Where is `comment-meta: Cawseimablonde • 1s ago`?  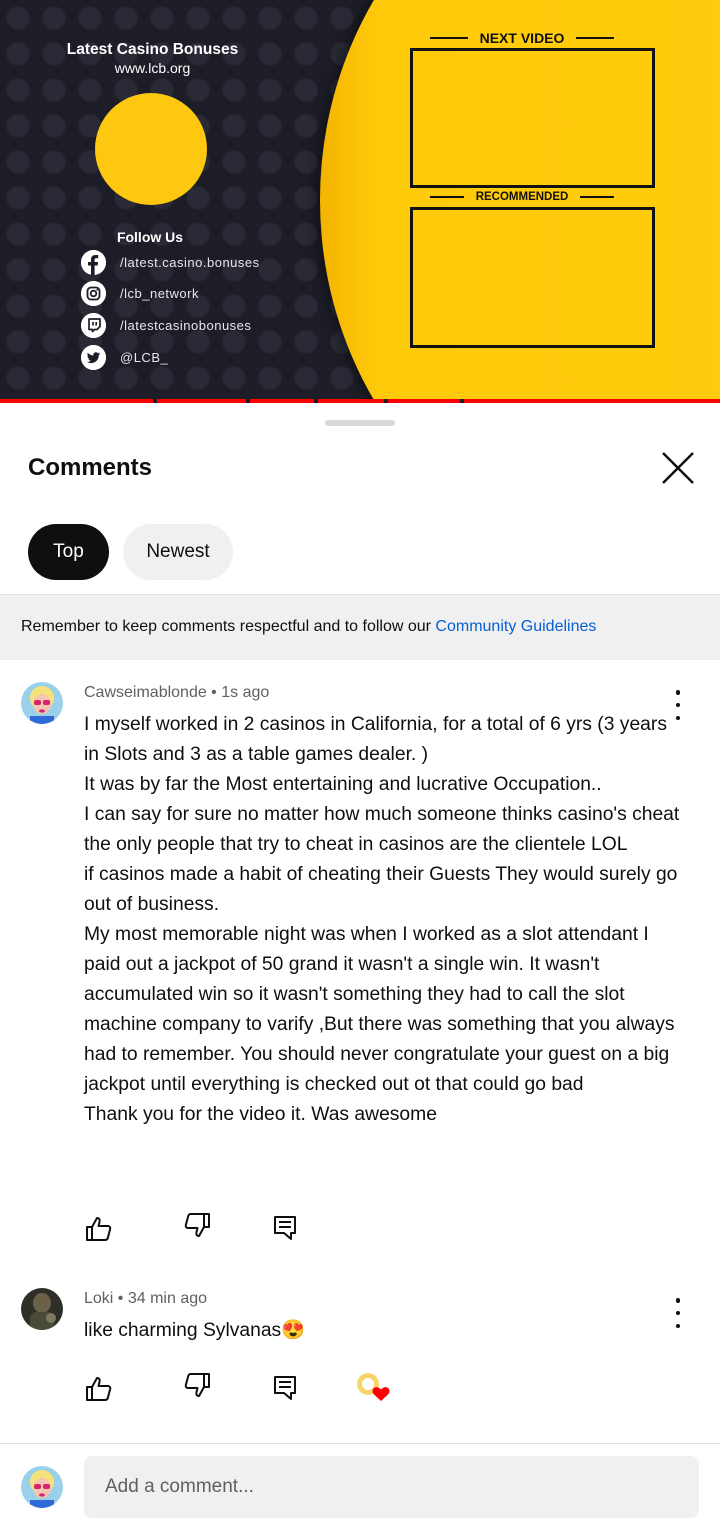 comment-meta: Cawseimablonde • 1s ago is located at coordinates (177, 692).